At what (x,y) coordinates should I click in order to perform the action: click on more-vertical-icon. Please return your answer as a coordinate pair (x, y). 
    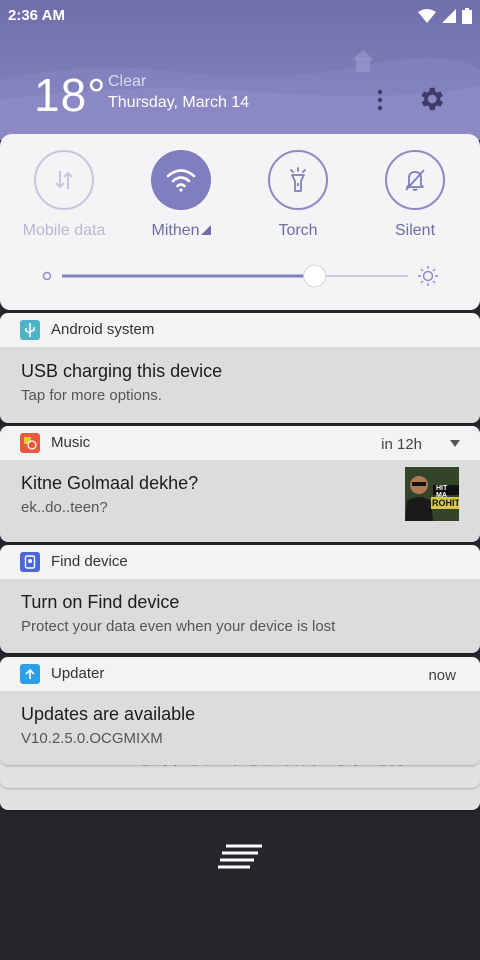
    Looking at the image, I should click on (380, 100).